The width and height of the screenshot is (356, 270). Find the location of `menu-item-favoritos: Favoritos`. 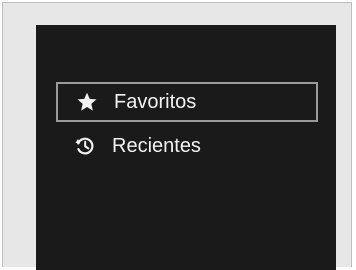

menu-item-favoritos: Favoritos is located at coordinates (187, 102).